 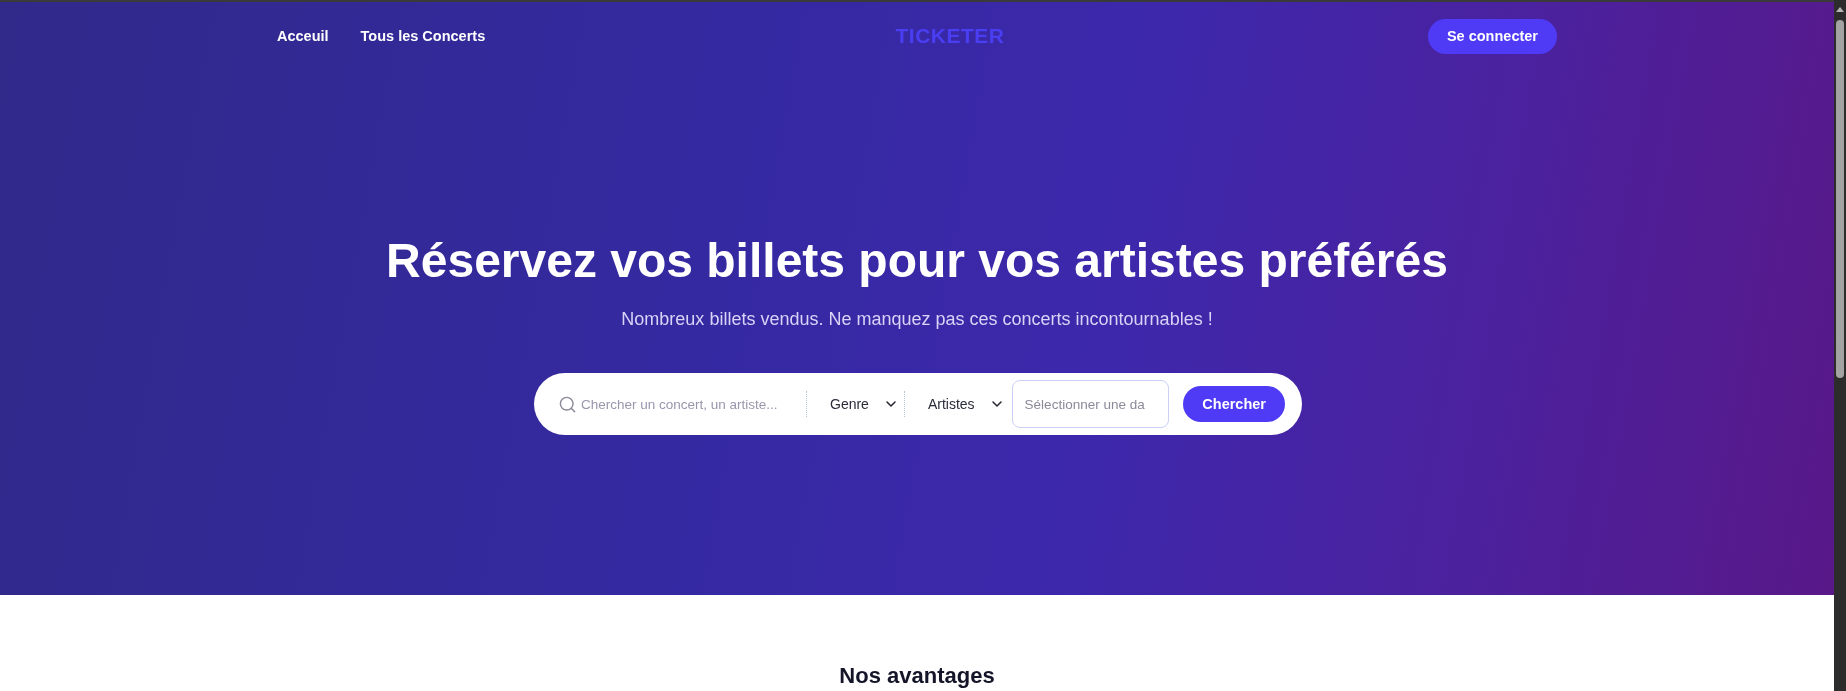 I want to click on login-button: Se connecter, so click(x=1492, y=36).